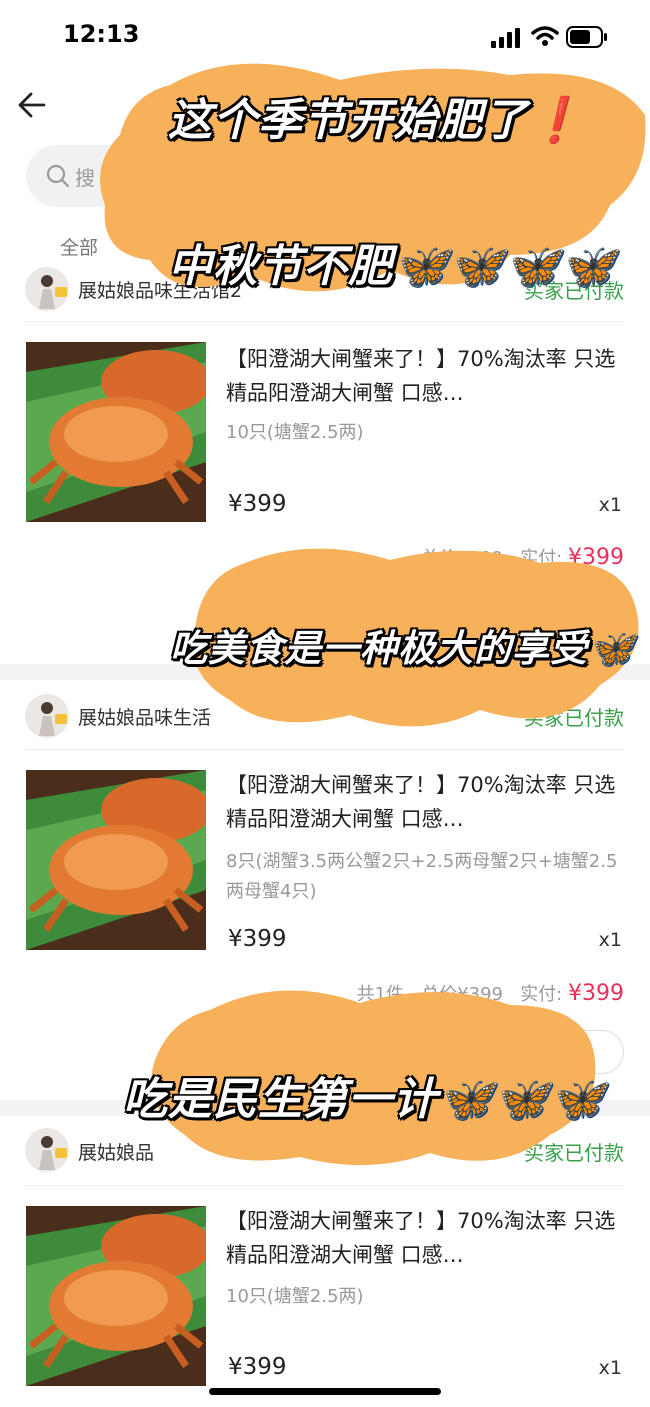  Describe the element at coordinates (364, 1099) in the screenshot. I see `overlay-caption: 吃是民生第一计🦋🦋🦋` at that location.